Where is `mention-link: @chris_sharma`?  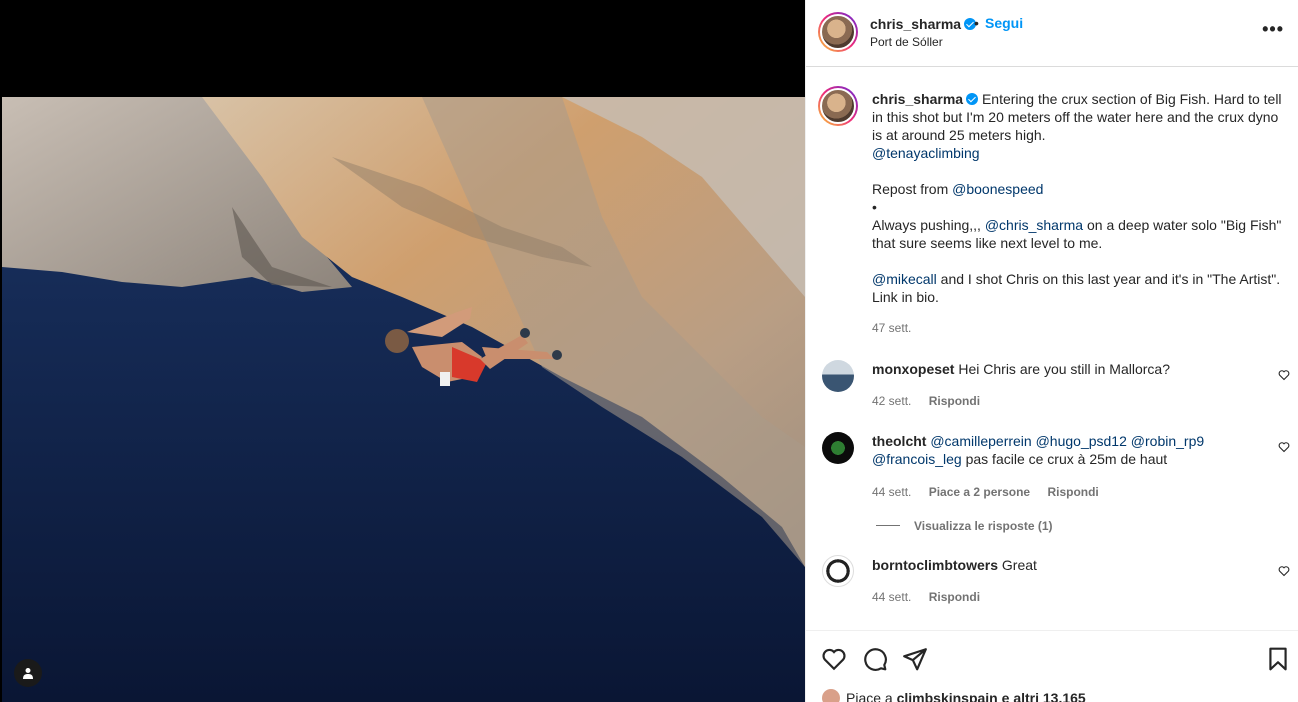 mention-link: @chris_sharma is located at coordinates (1034, 225).